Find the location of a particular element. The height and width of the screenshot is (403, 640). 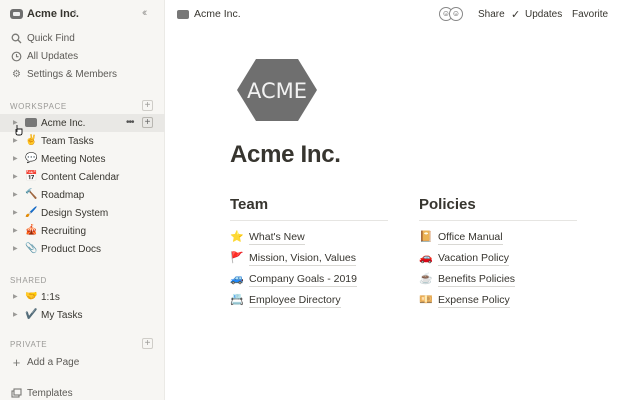

notebook-icon: 📔 is located at coordinates (426, 237).